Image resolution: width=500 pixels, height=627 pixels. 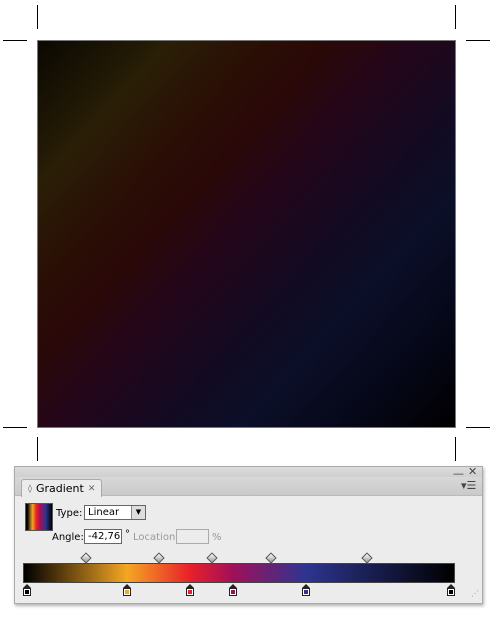 What do you see at coordinates (192, 536) in the screenshot?
I see `location-input` at bounding box center [192, 536].